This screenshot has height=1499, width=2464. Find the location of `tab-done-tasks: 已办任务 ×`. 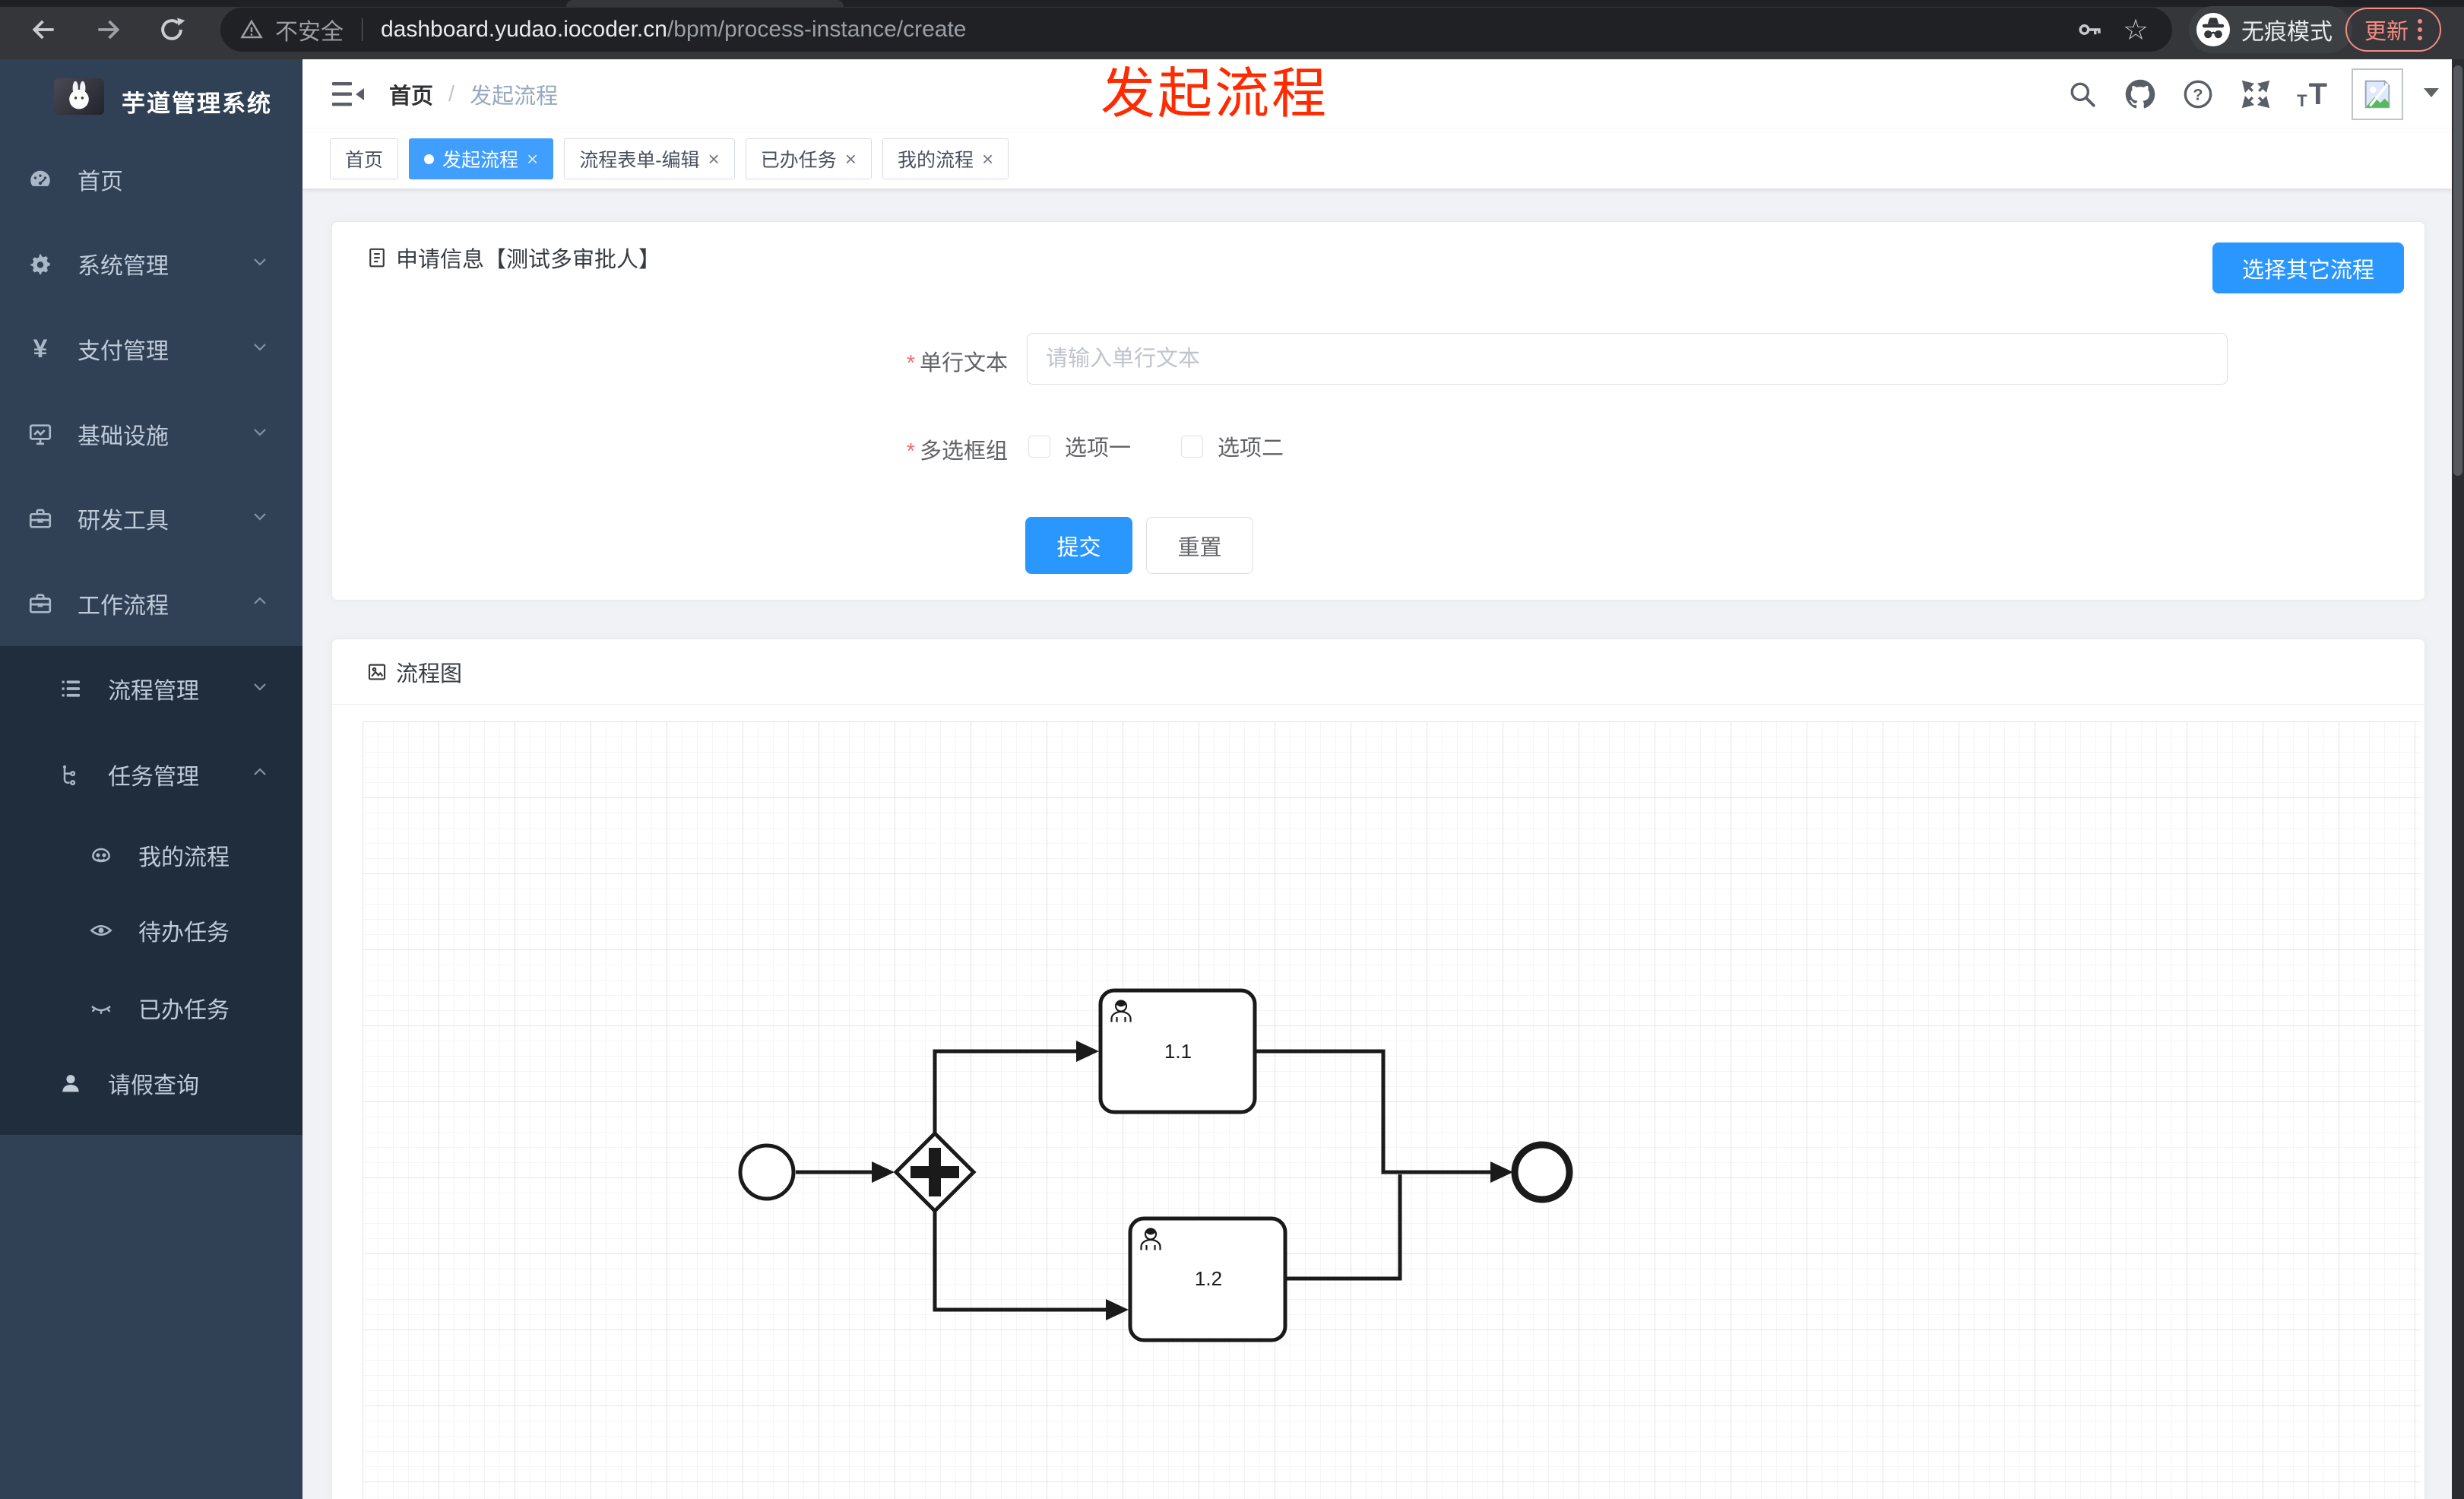

tab-done-tasks: 已办任务 × is located at coordinates (808, 158).